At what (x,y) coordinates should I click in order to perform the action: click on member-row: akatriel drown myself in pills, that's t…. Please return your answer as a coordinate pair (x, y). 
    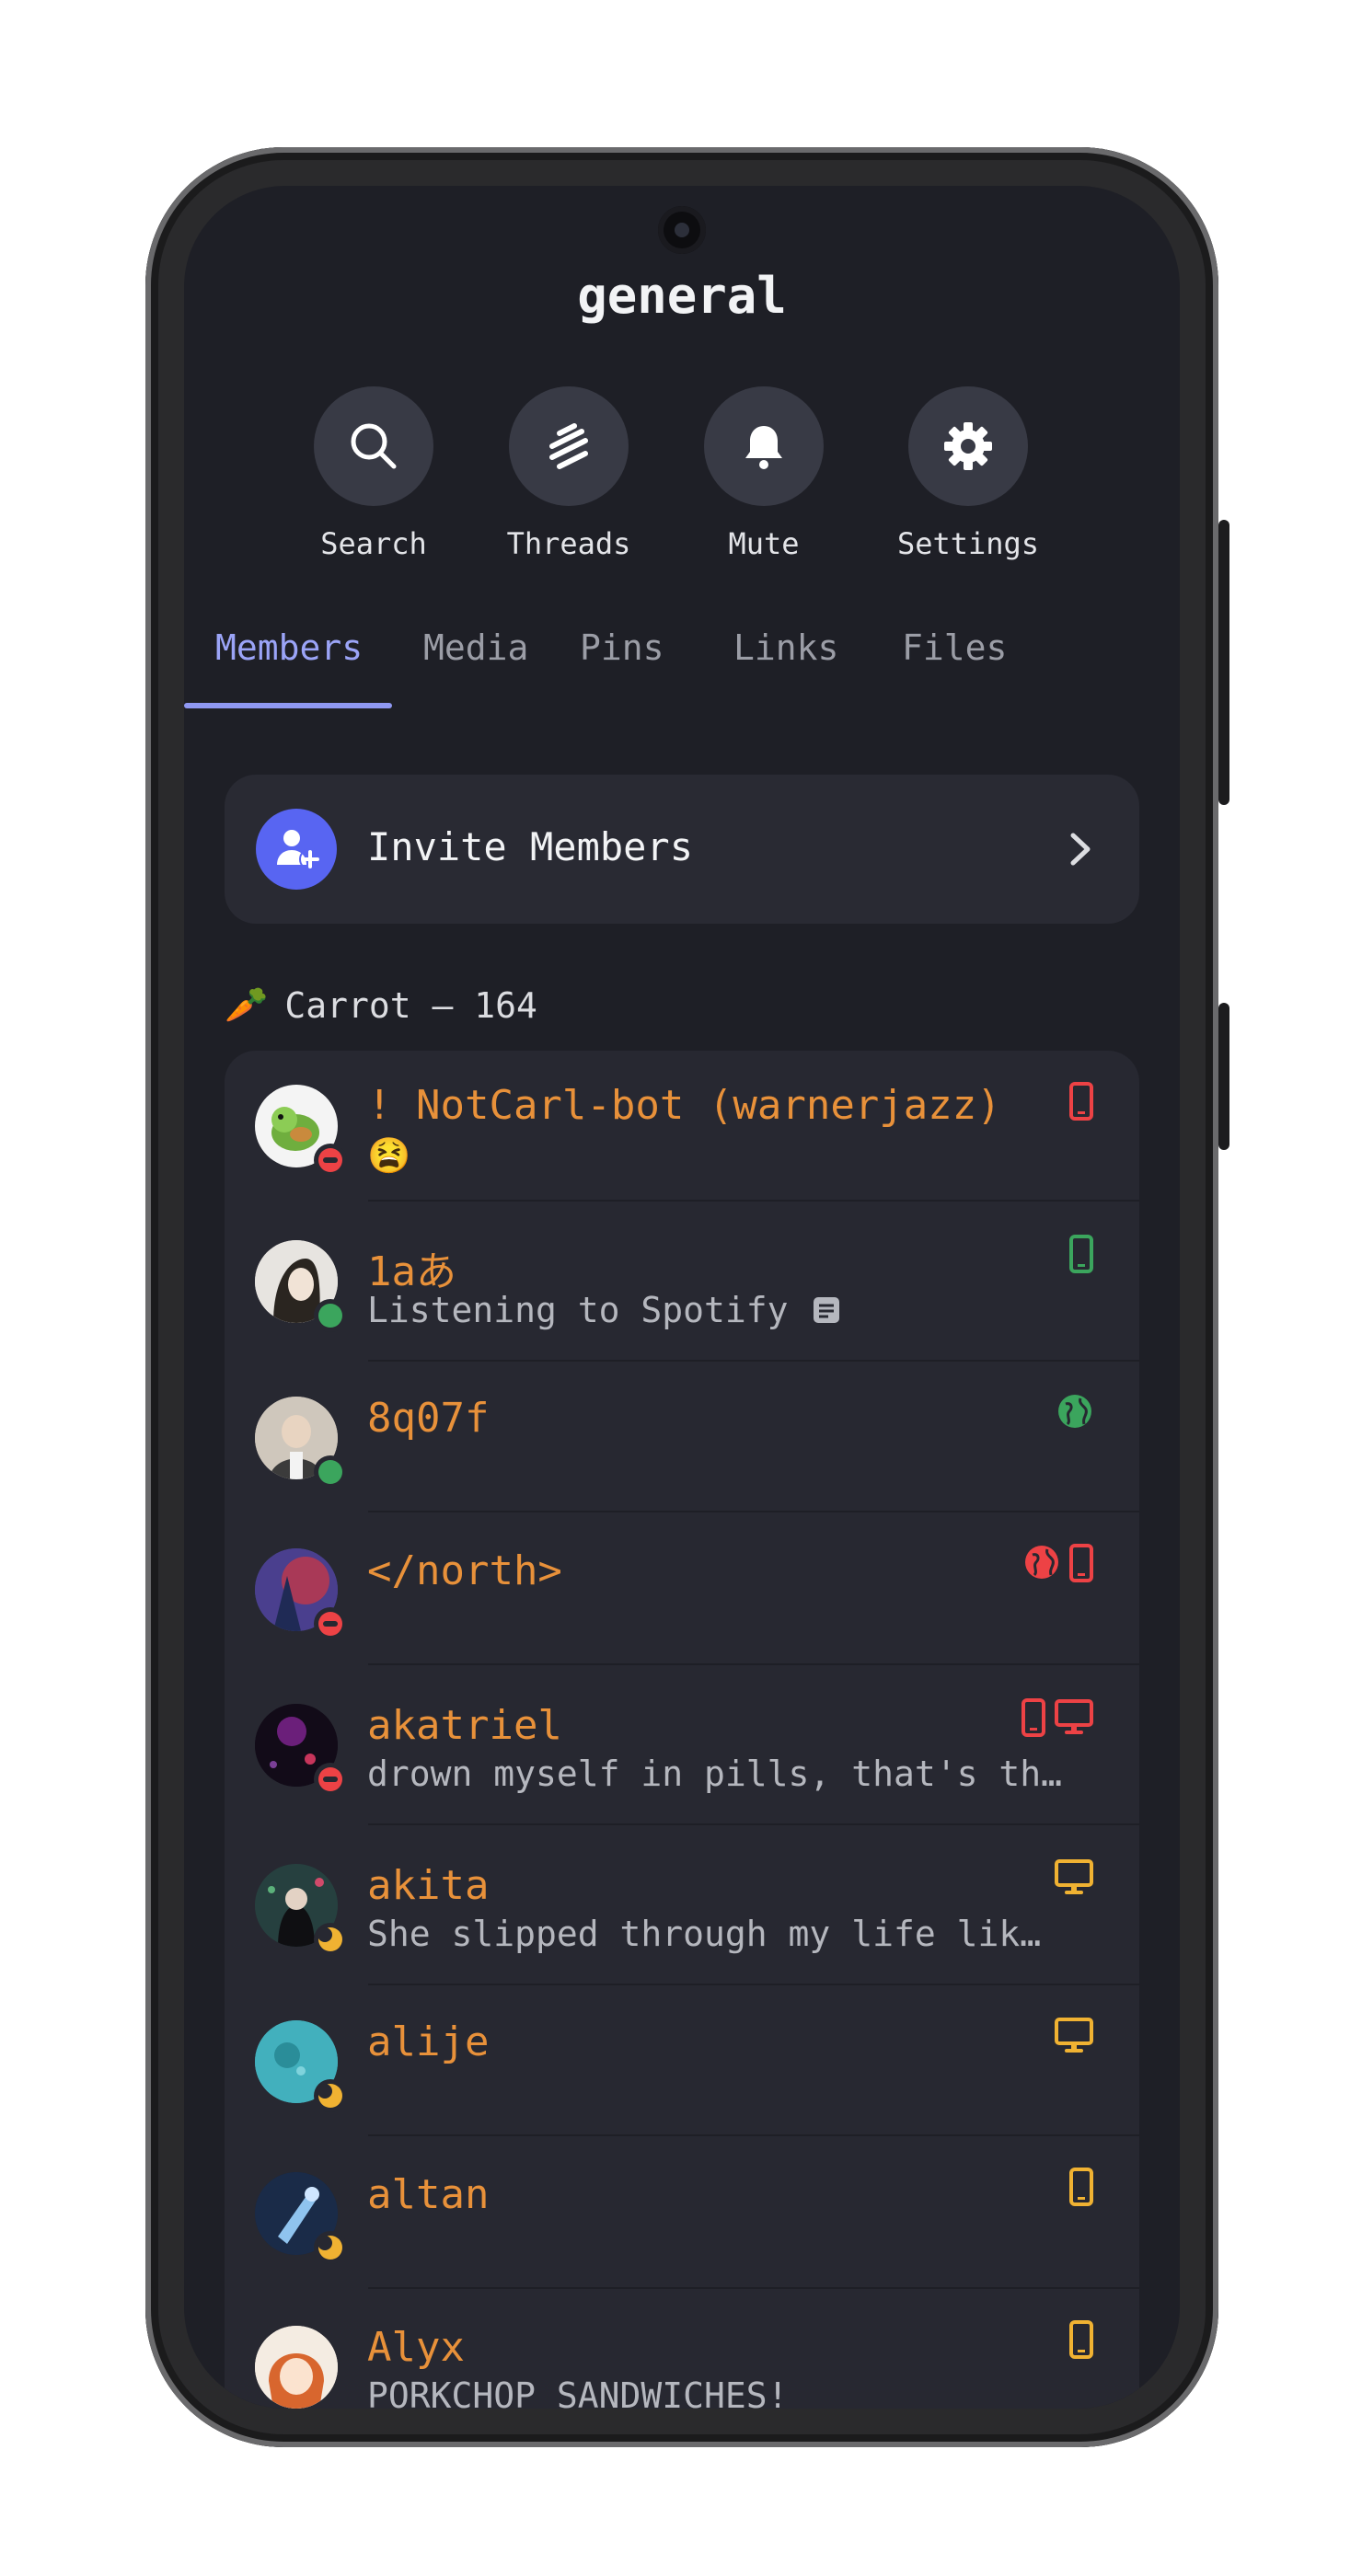
    Looking at the image, I should click on (682, 1745).